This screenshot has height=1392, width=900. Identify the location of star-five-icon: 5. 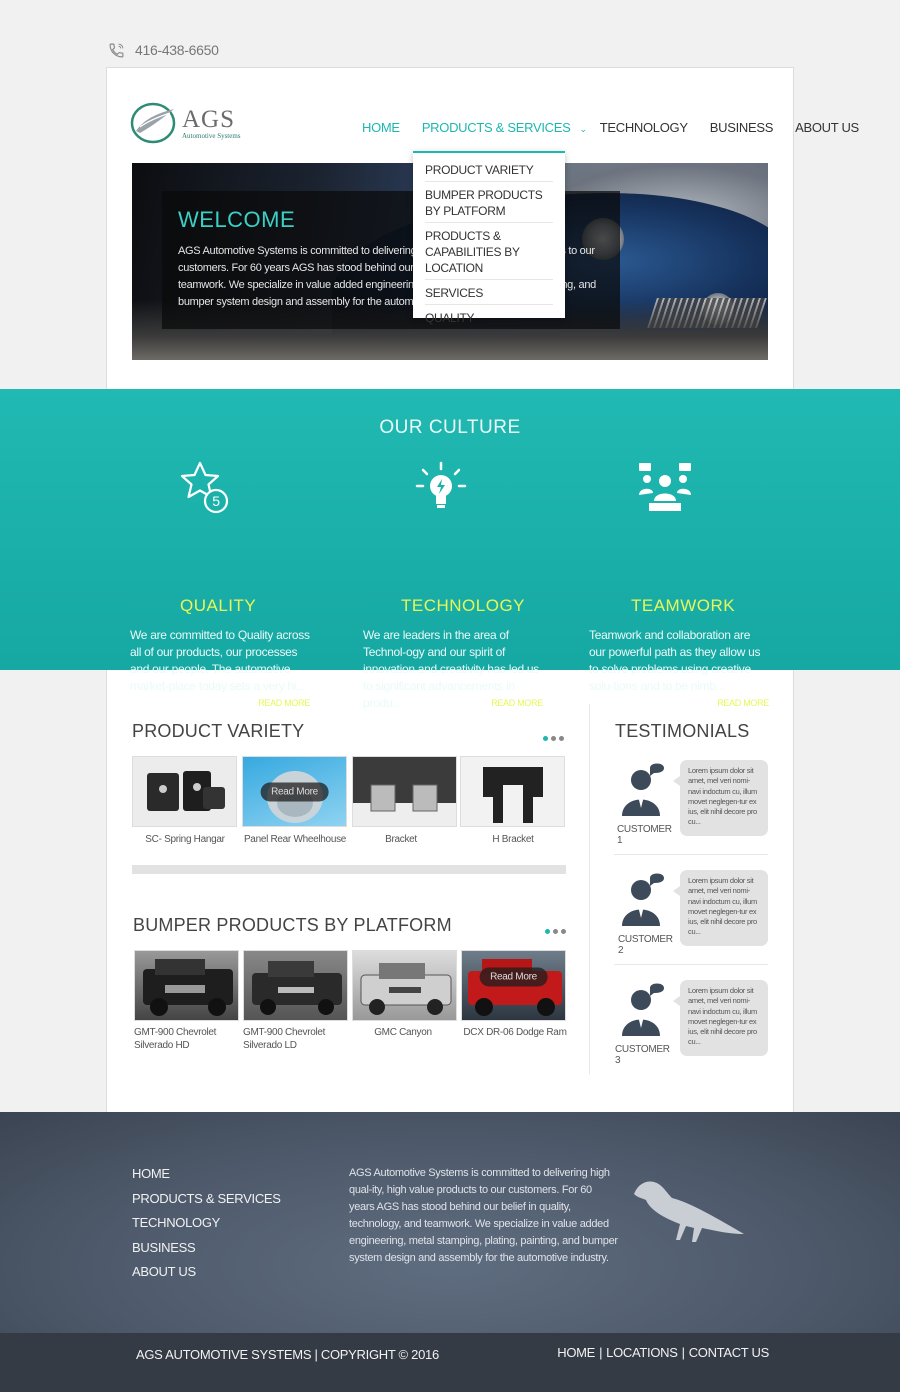
(204, 487).